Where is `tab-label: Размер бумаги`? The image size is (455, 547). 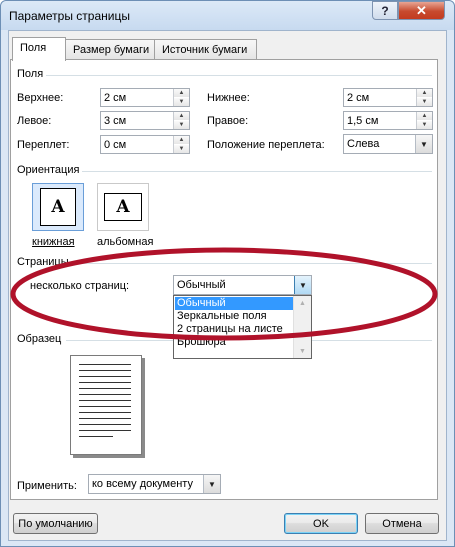 tab-label: Размер бумаги is located at coordinates (111, 50).